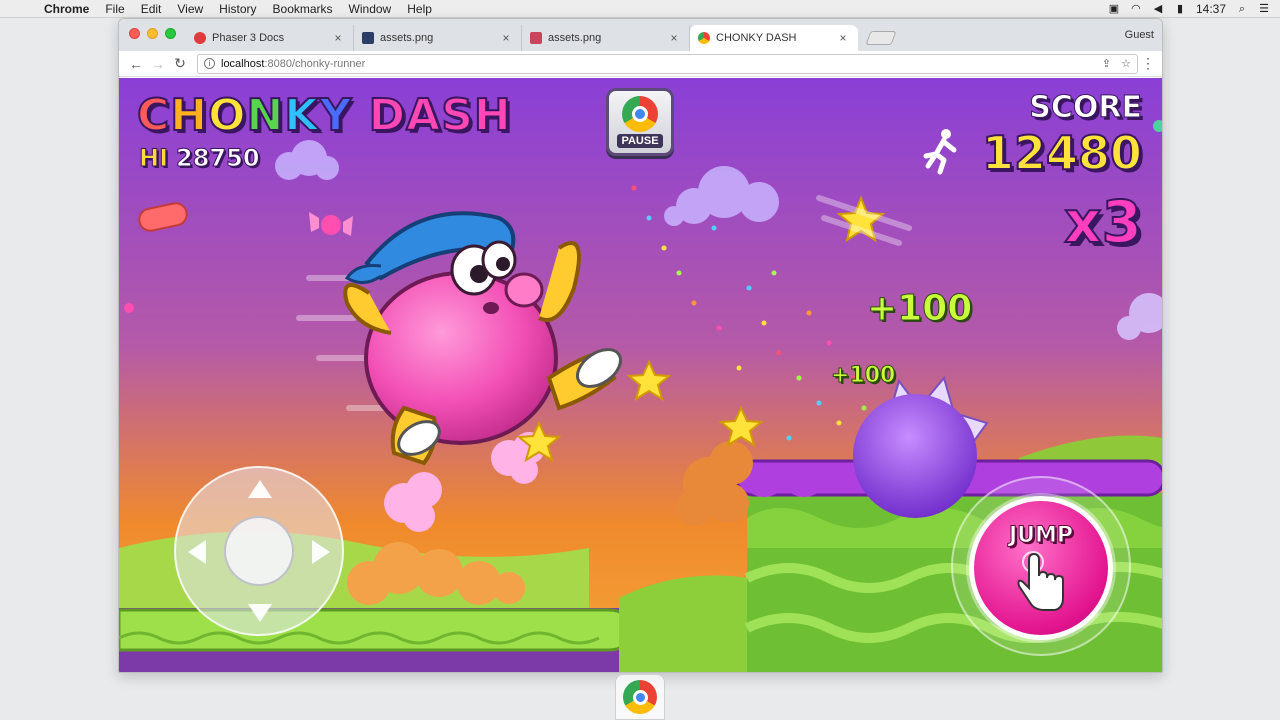  I want to click on candy-bit, so click(129, 308).